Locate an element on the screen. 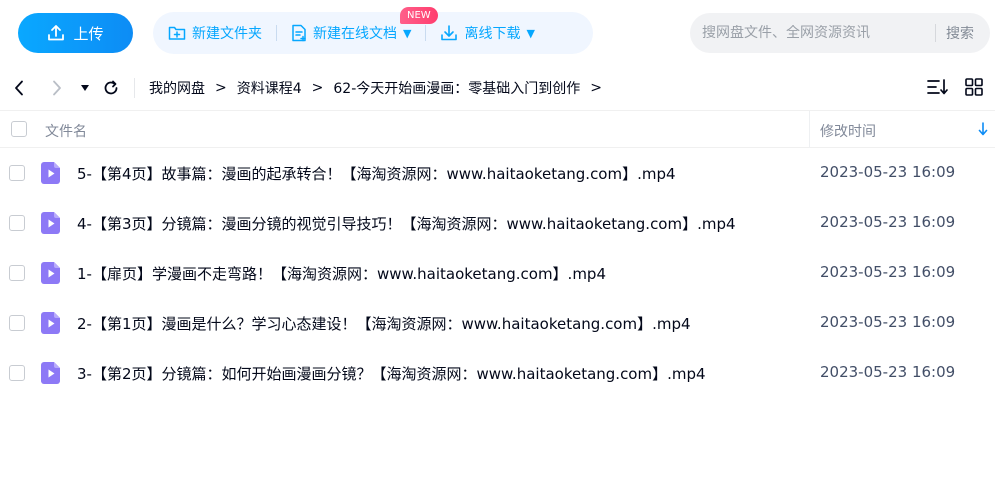  breadcrumb: 我的网盘 > 资料课程4 > 62-今天开始画漫画：零基础入门到创作 > is located at coordinates (380, 88).